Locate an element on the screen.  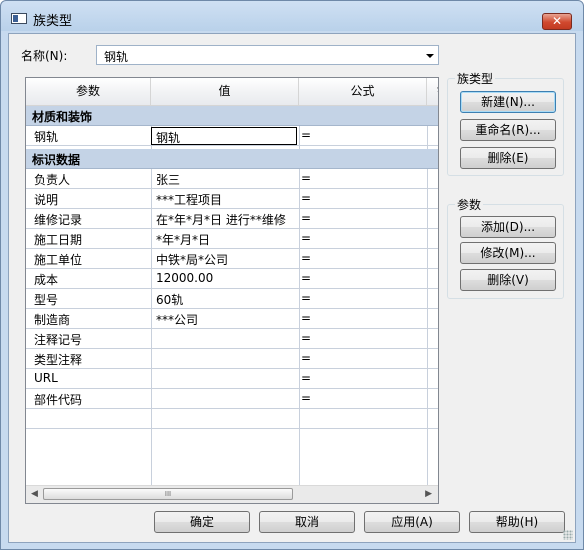
value-cell: ***公司 is located at coordinates (177, 319).